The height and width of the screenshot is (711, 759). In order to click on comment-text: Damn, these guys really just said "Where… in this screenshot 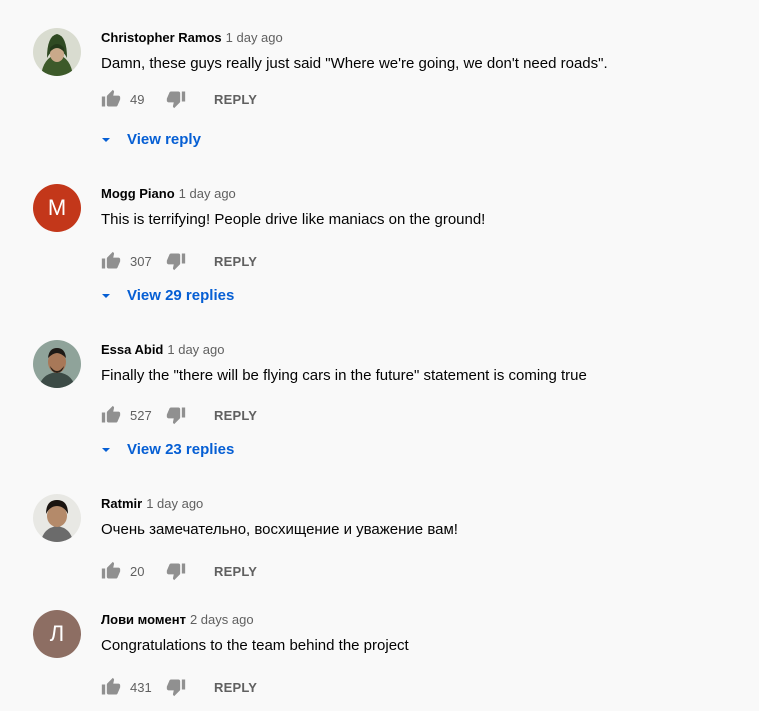, I will do `click(354, 63)`.